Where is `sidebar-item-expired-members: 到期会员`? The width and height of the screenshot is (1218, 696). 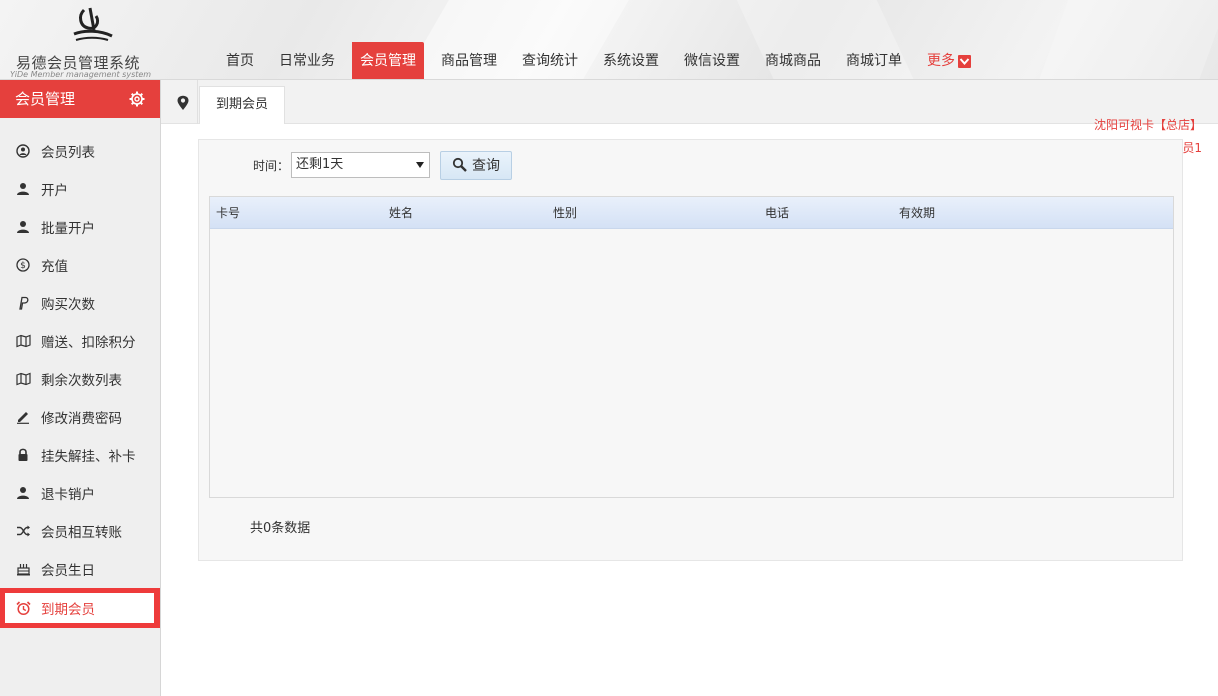 sidebar-item-expired-members: 到期会员 is located at coordinates (80, 608).